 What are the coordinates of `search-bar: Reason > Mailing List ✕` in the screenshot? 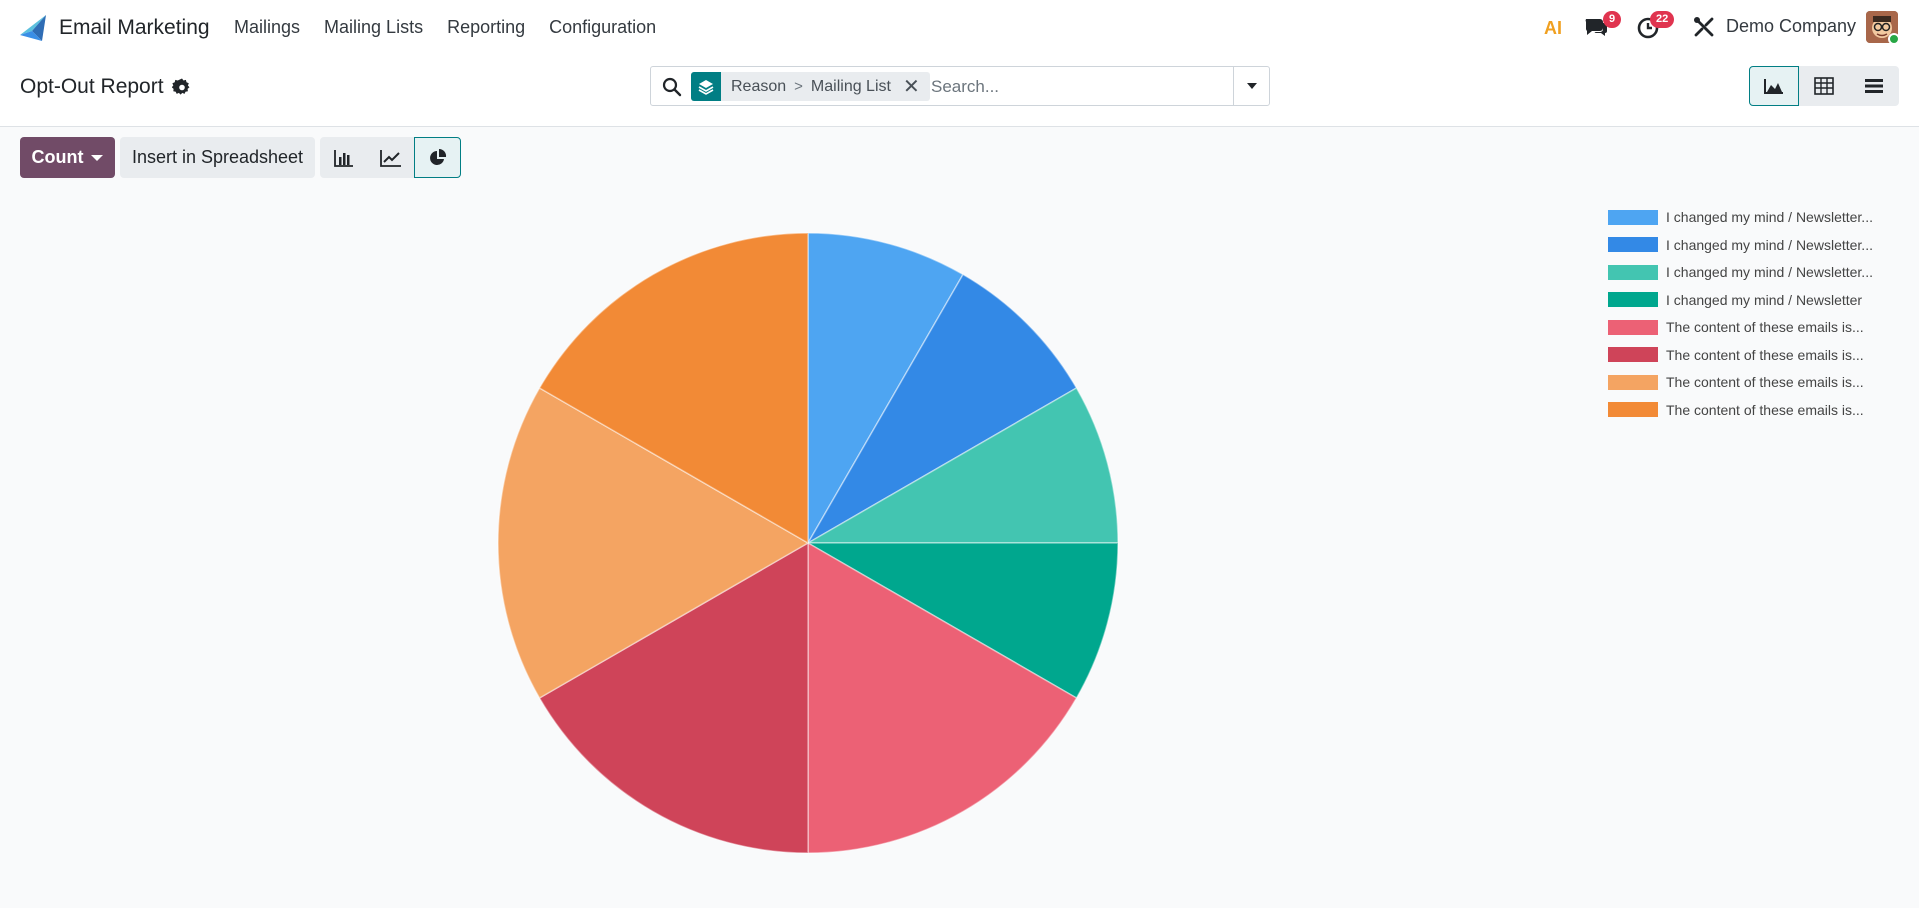 It's located at (960, 86).